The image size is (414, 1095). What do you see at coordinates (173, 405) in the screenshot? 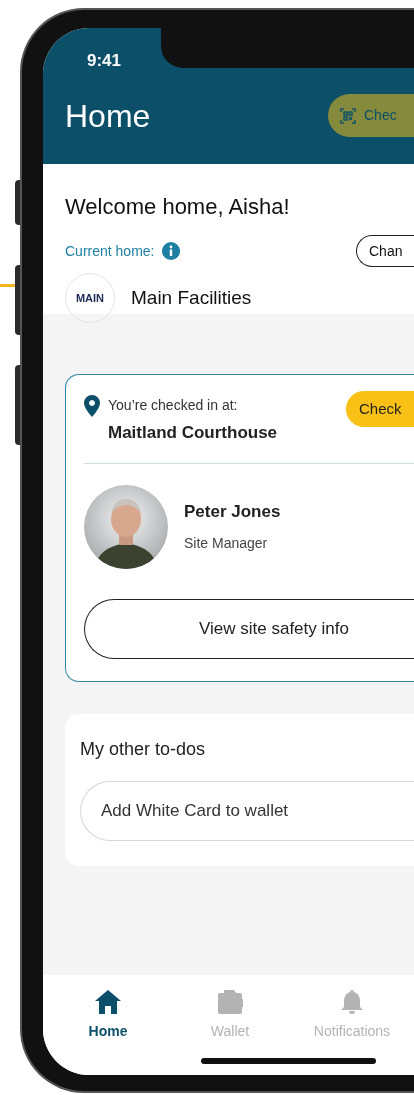
I see `checked-in-label: You’re checked in at:` at bounding box center [173, 405].